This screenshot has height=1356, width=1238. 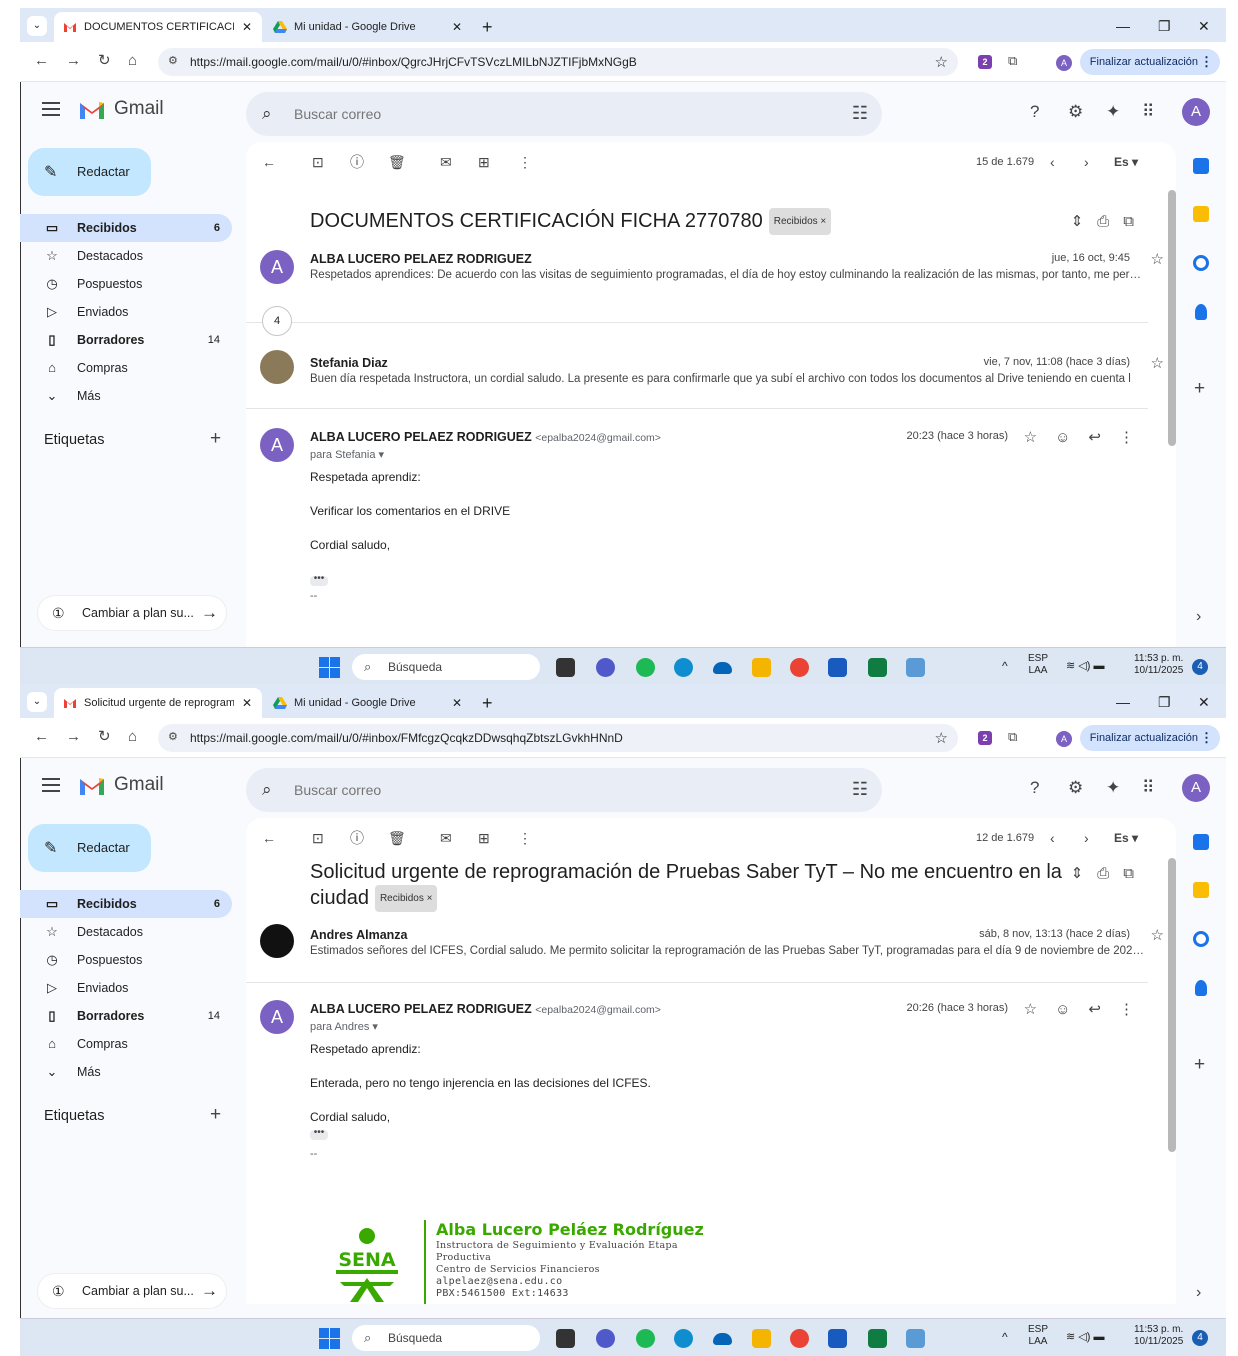 I want to click on settings-gear-icon: ⚙, so click(x=1075, y=112).